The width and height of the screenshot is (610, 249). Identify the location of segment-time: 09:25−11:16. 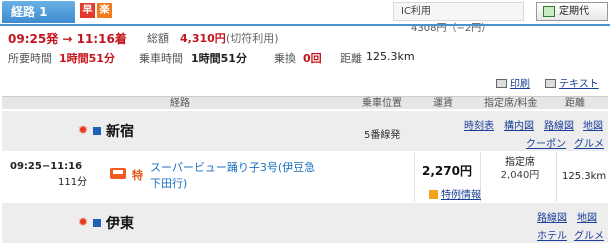
(46, 166).